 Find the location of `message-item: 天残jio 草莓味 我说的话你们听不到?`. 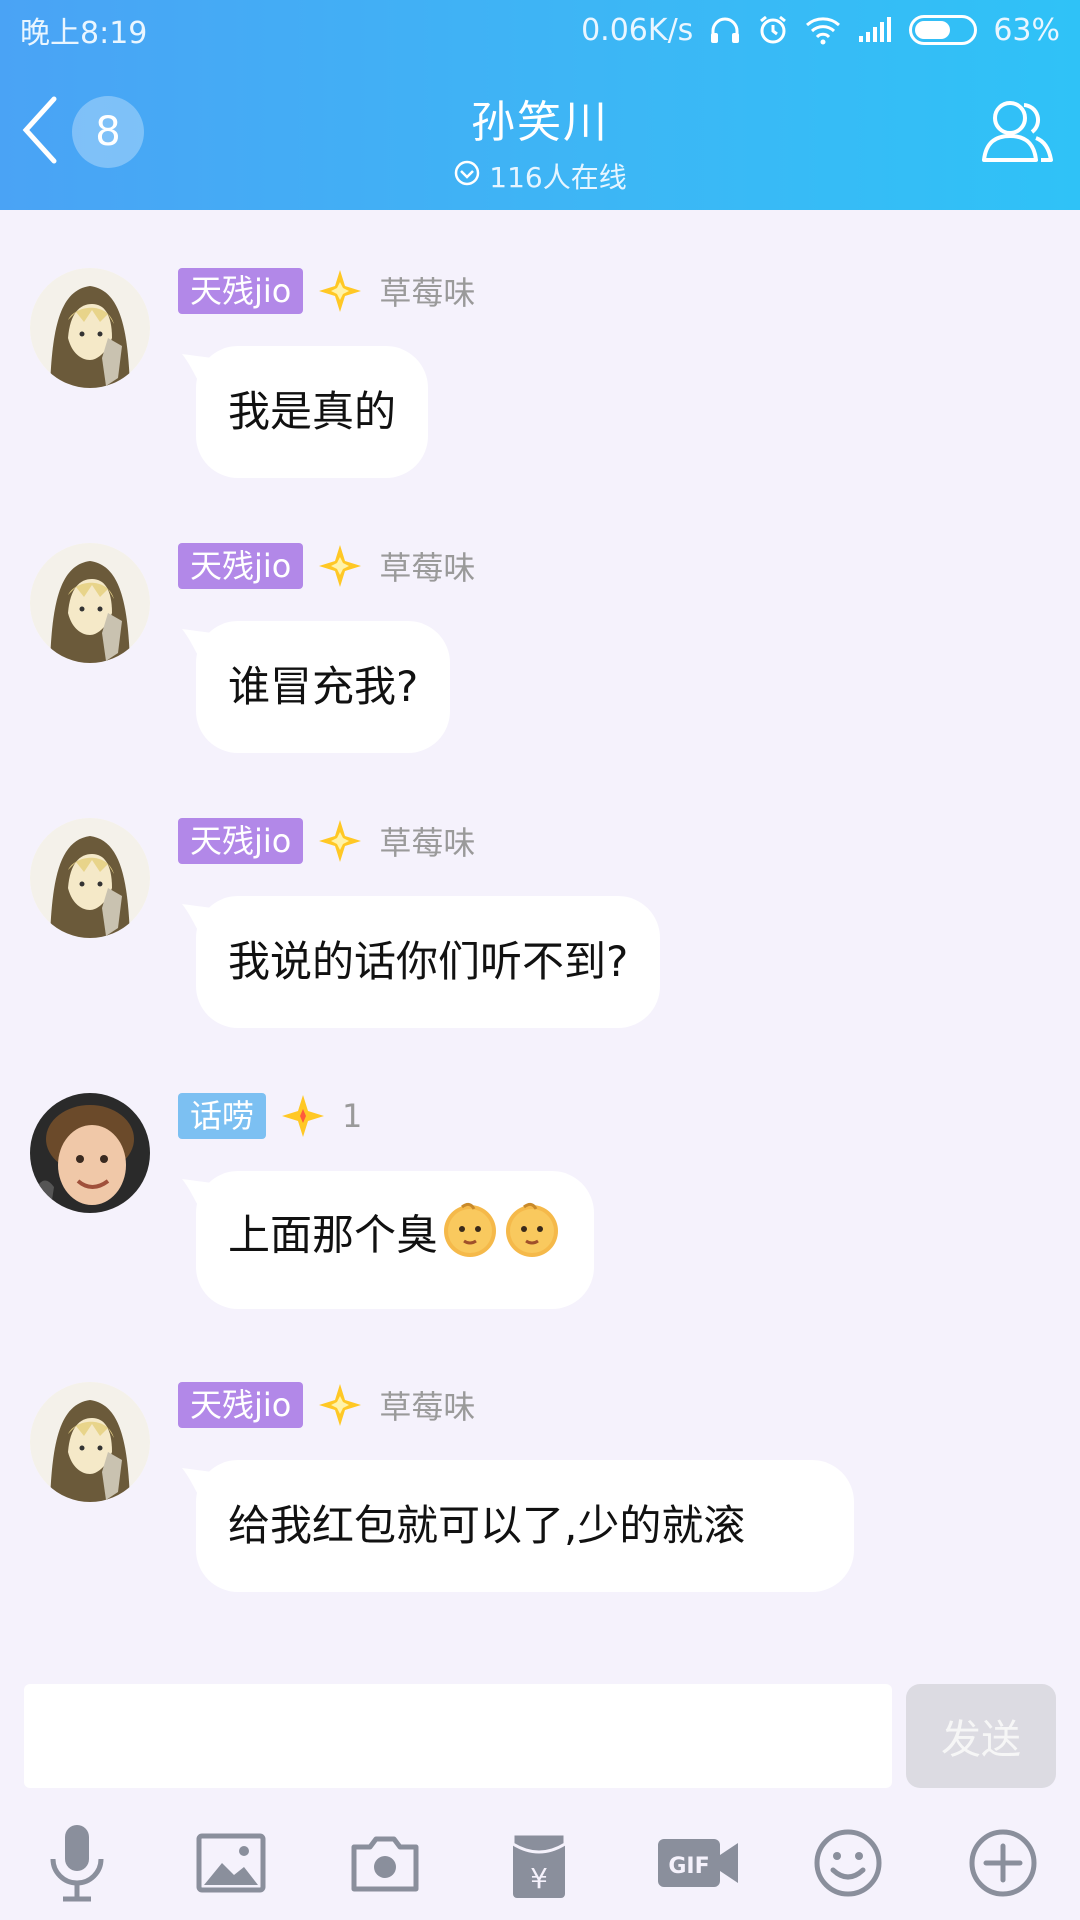

message-item: 天残jio 草莓味 我说的话你们听不到? is located at coordinates (540, 928).